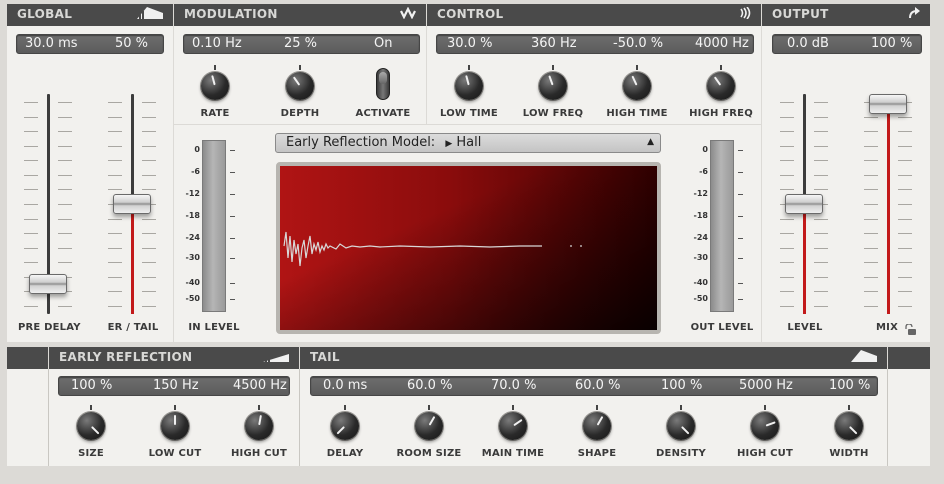 Image resolution: width=944 pixels, height=484 pixels. What do you see at coordinates (467, 80) in the screenshot?
I see `ctrl-low-time-indicator` at bounding box center [467, 80].